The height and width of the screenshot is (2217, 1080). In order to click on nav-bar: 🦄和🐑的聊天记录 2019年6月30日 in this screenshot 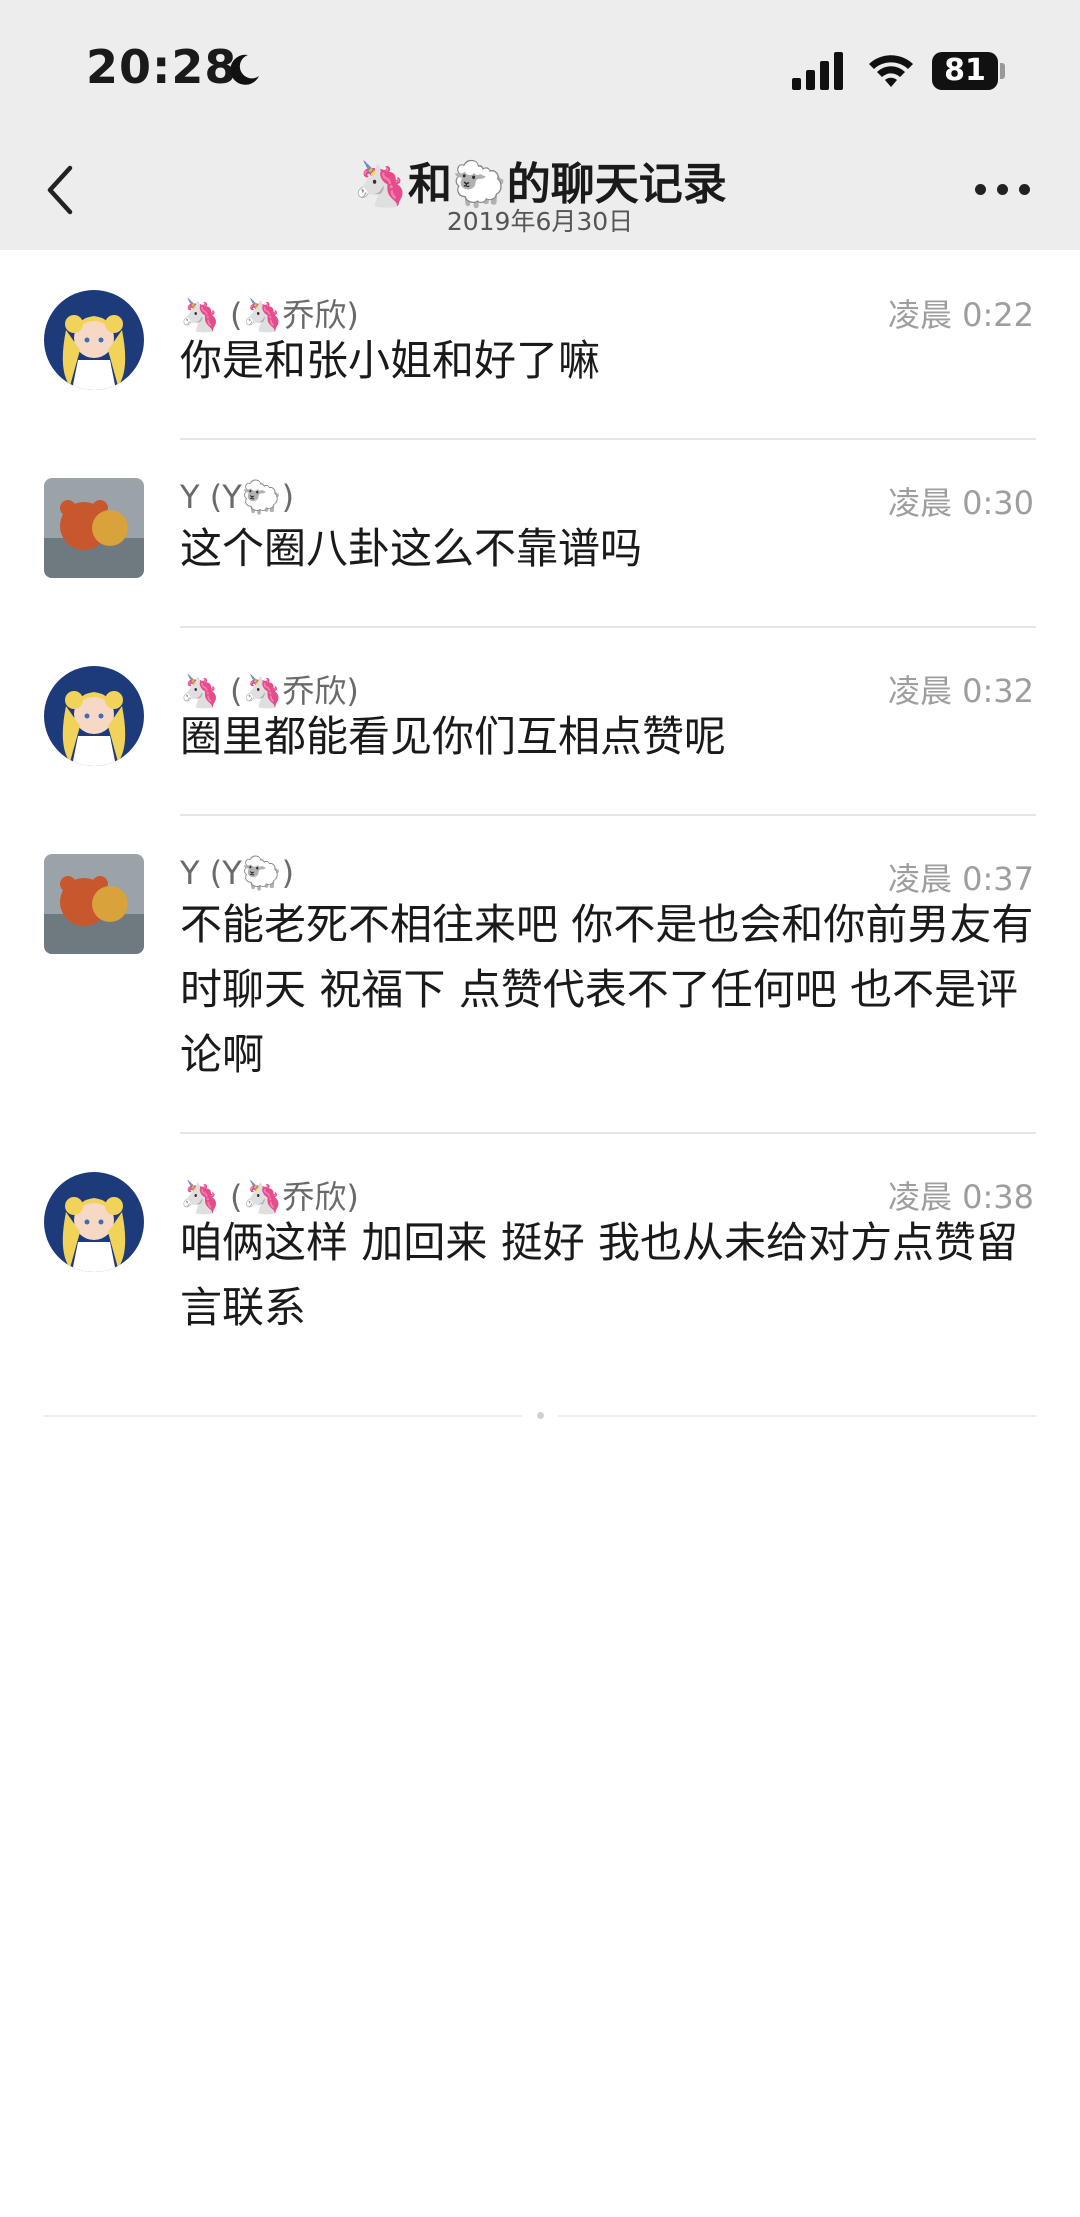, I will do `click(540, 190)`.